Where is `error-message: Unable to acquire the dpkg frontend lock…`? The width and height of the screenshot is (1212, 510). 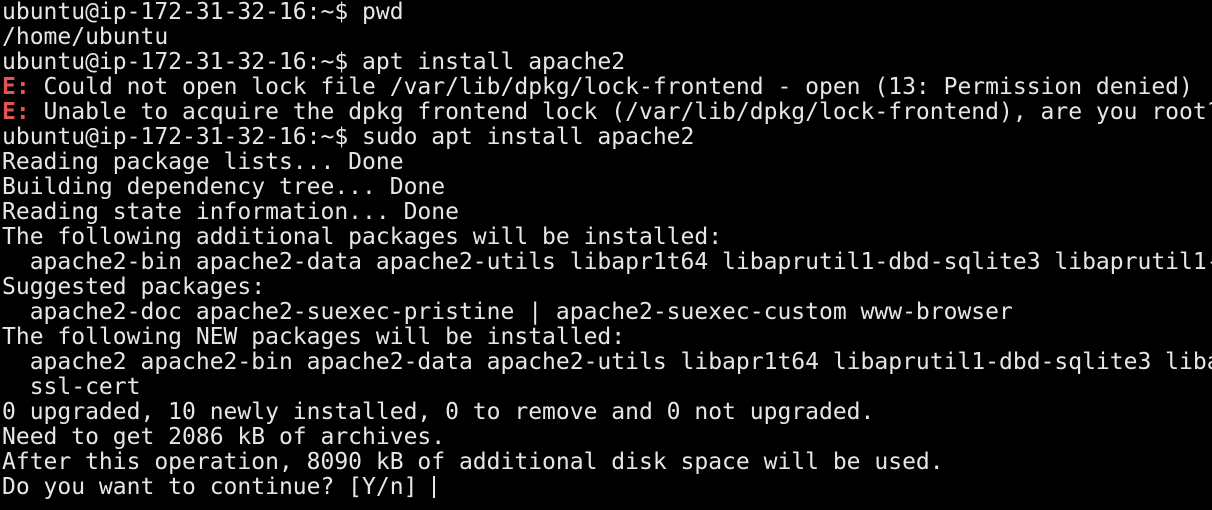 error-message: Unable to acquire the dpkg frontend lock… is located at coordinates (620, 112).